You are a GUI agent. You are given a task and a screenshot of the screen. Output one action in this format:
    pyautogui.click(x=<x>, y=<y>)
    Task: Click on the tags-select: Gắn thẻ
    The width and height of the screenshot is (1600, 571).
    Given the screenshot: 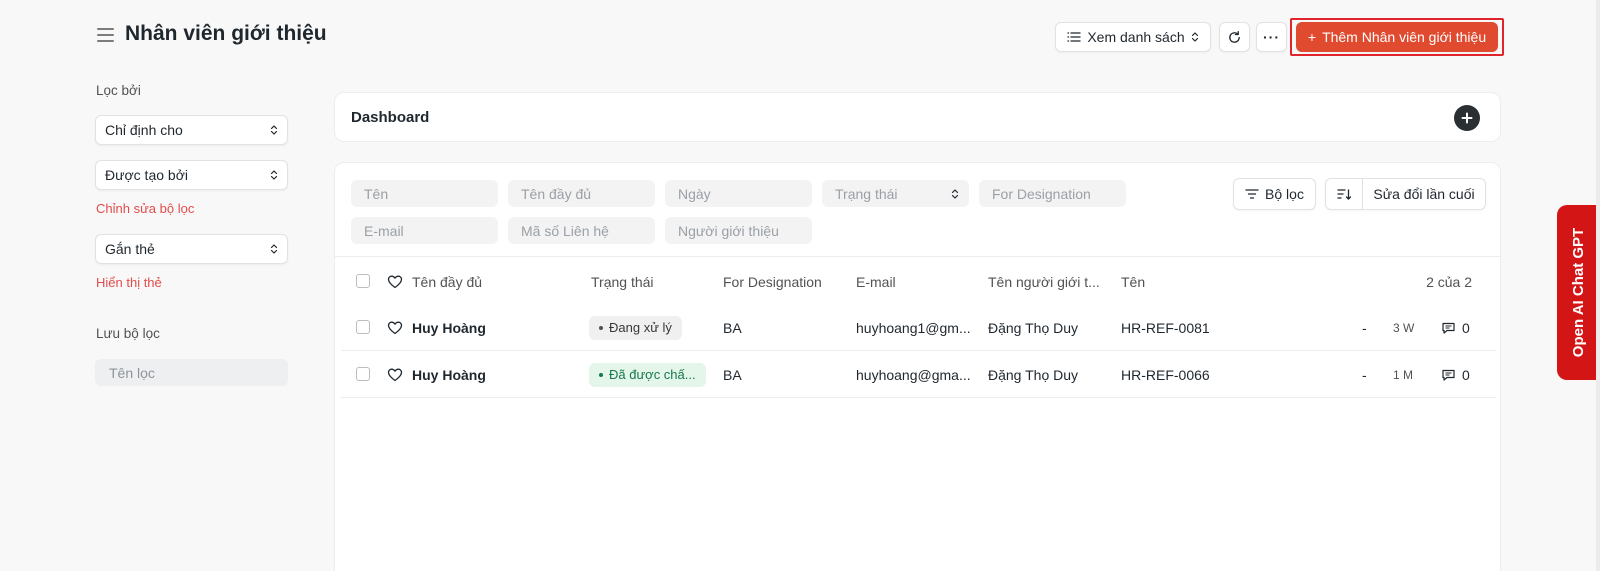 What is the action you would take?
    pyautogui.click(x=191, y=249)
    